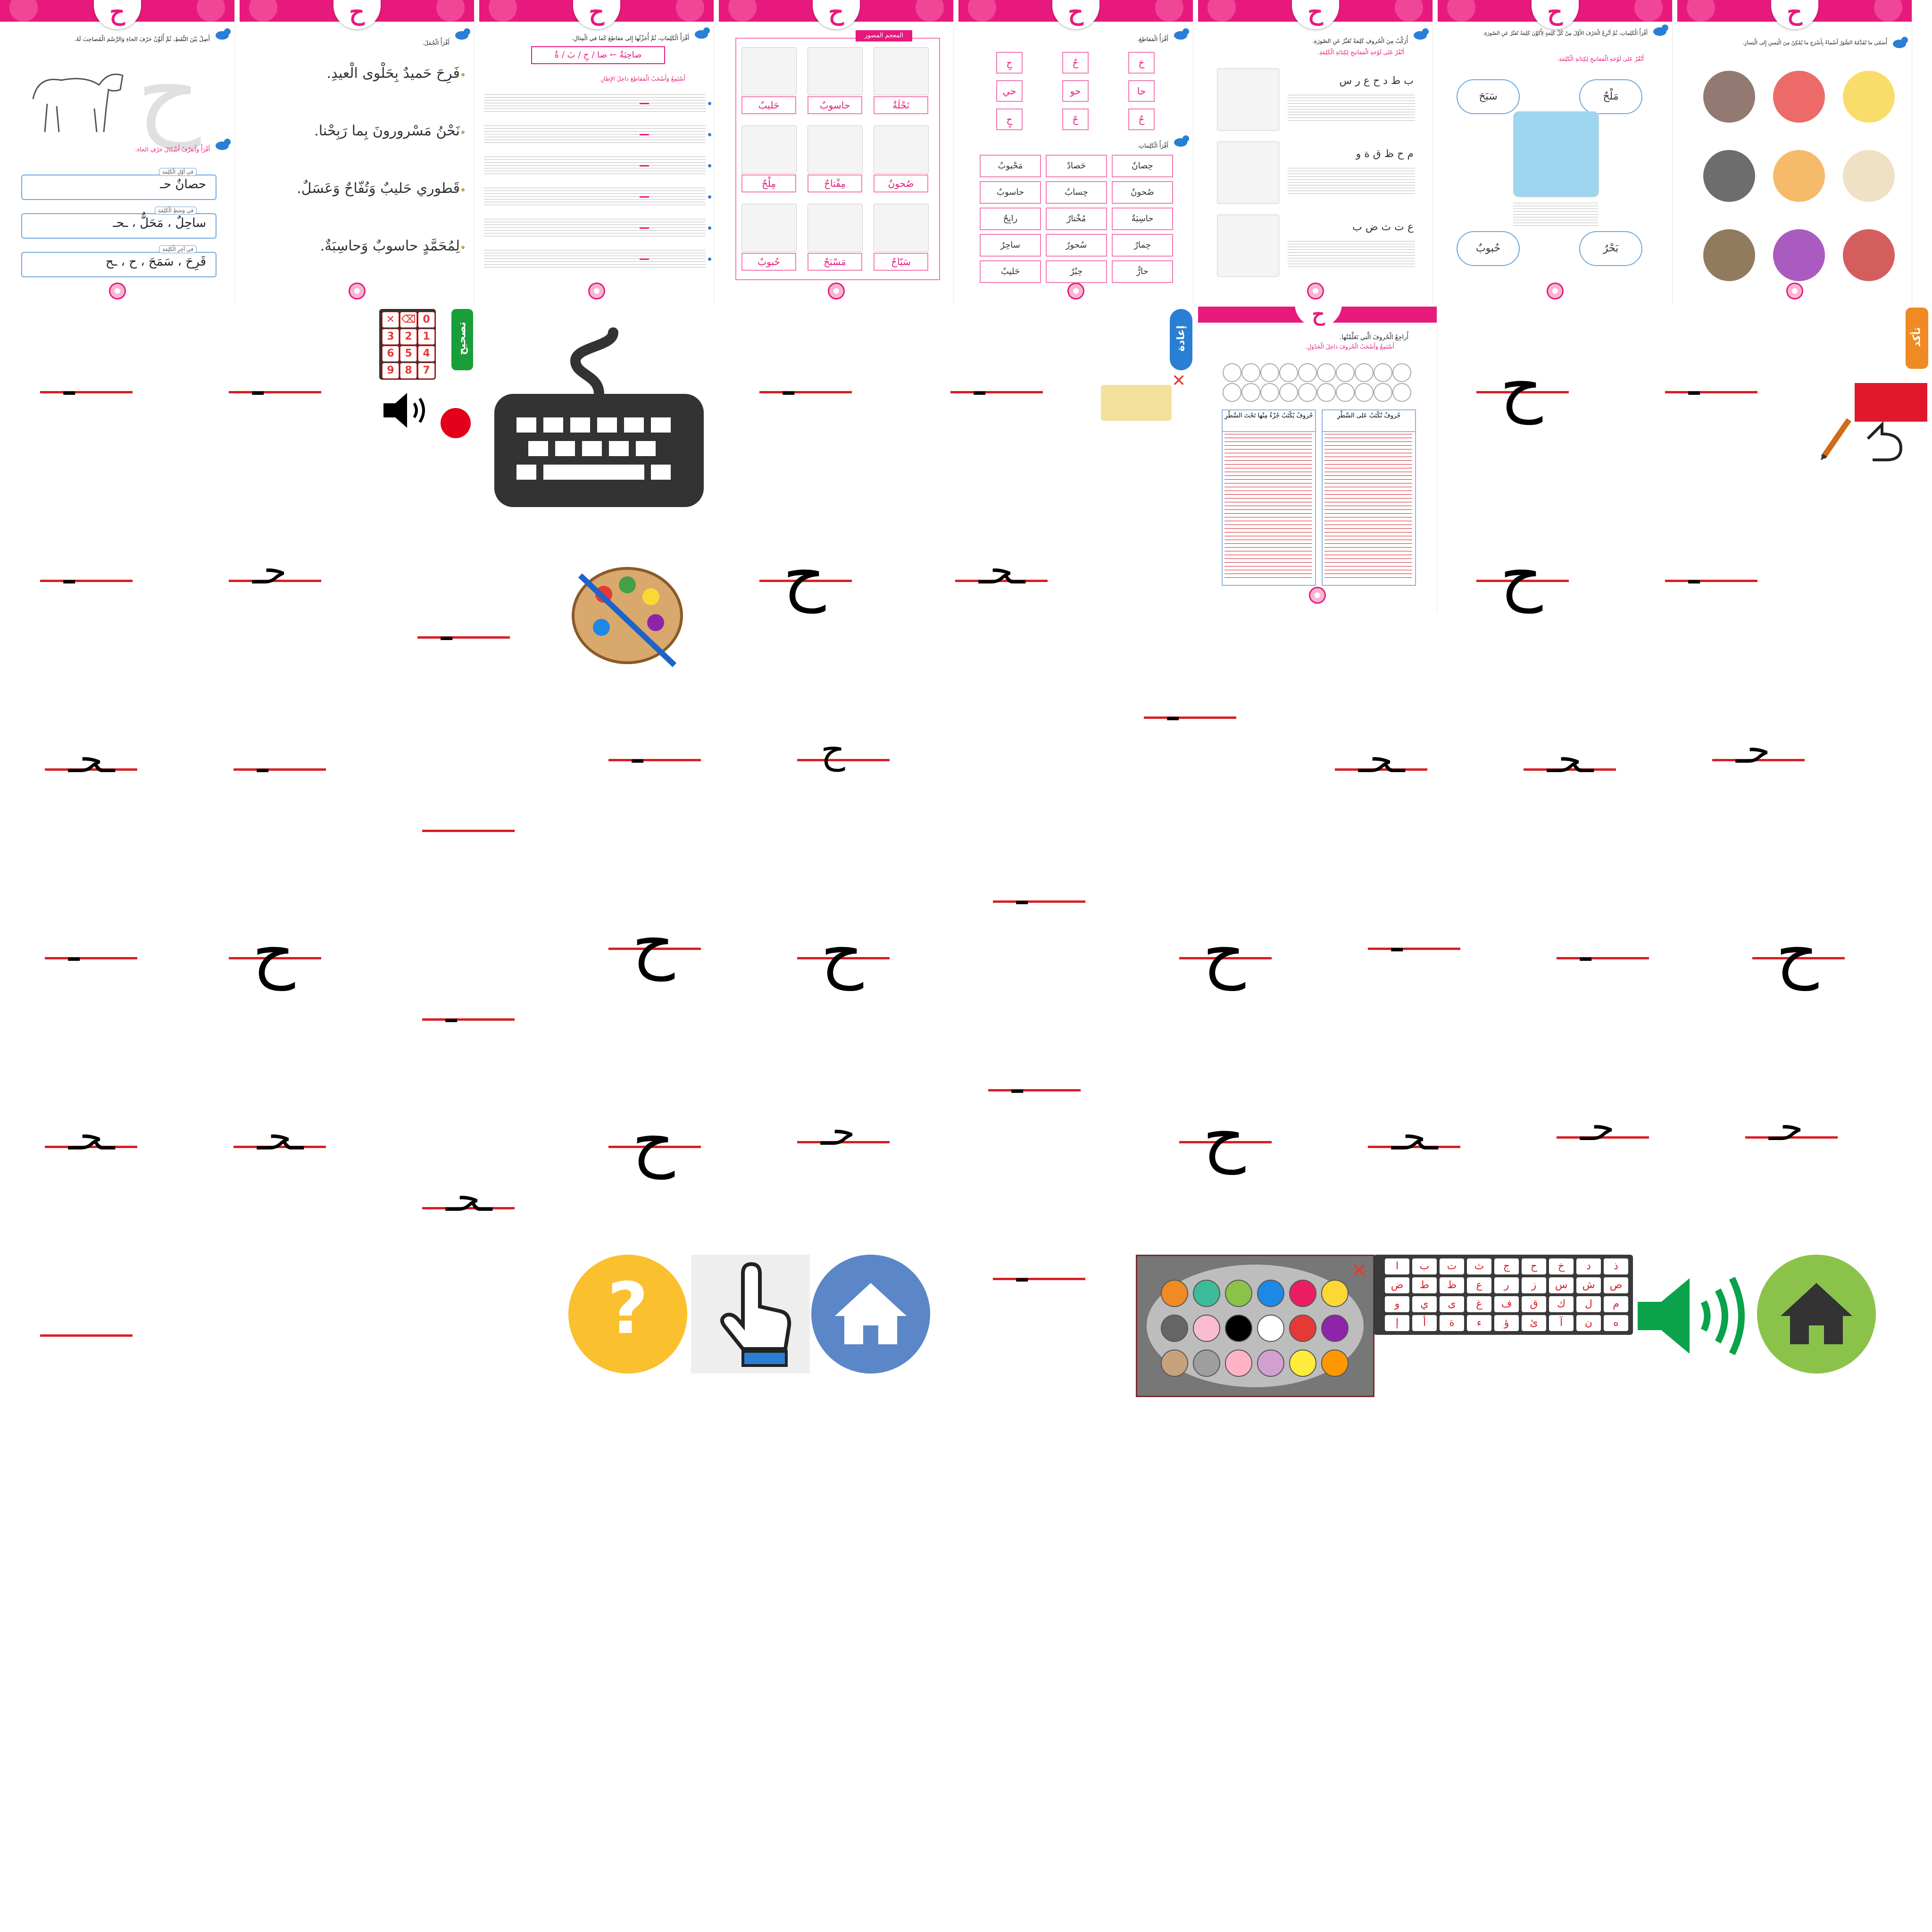 The image size is (1932, 1932). What do you see at coordinates (835, 183) in the screenshot?
I see `picture-word: مِفْتاحٌ` at bounding box center [835, 183].